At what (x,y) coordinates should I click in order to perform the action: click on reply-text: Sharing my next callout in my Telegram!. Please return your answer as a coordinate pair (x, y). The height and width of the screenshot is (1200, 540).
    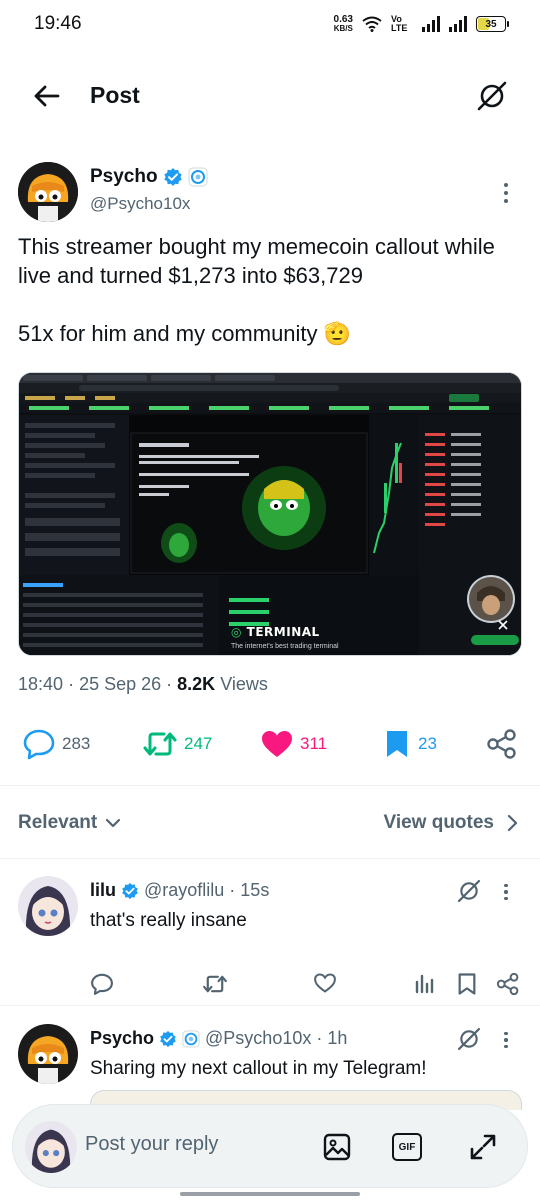
    Looking at the image, I should click on (258, 1068).